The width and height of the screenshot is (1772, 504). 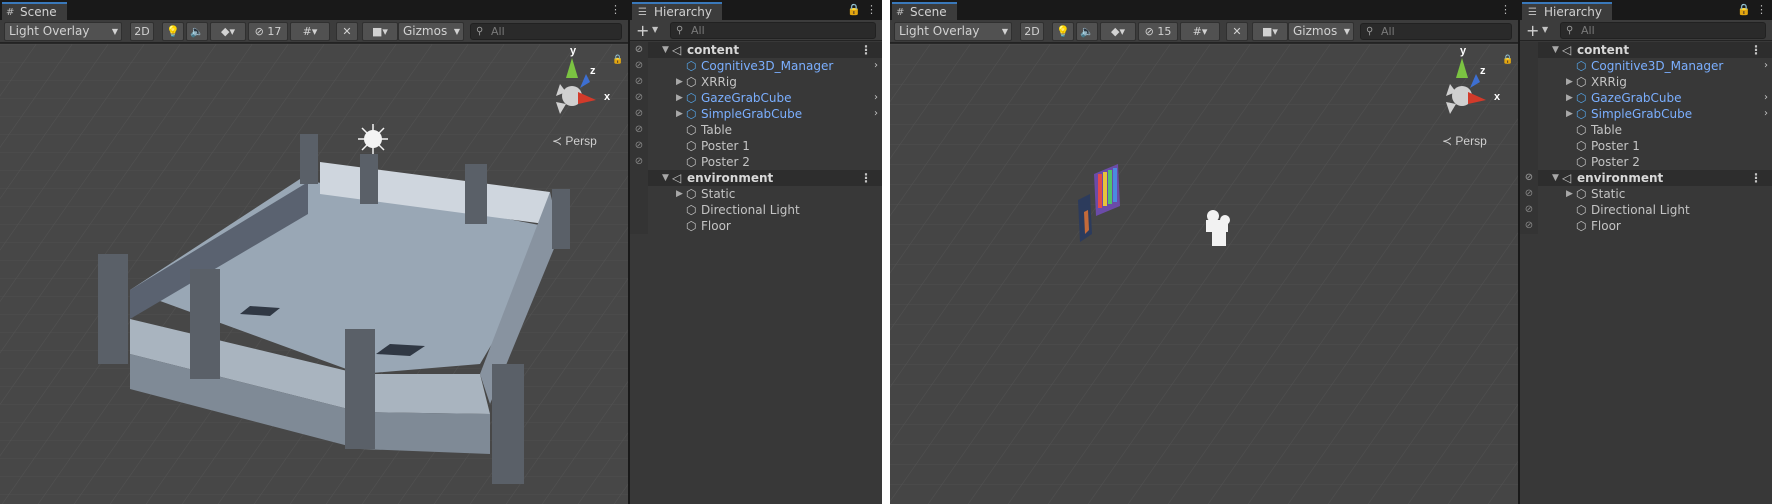 What do you see at coordinates (574, 141) in the screenshot?
I see `persp-label: ≺ Persp` at bounding box center [574, 141].